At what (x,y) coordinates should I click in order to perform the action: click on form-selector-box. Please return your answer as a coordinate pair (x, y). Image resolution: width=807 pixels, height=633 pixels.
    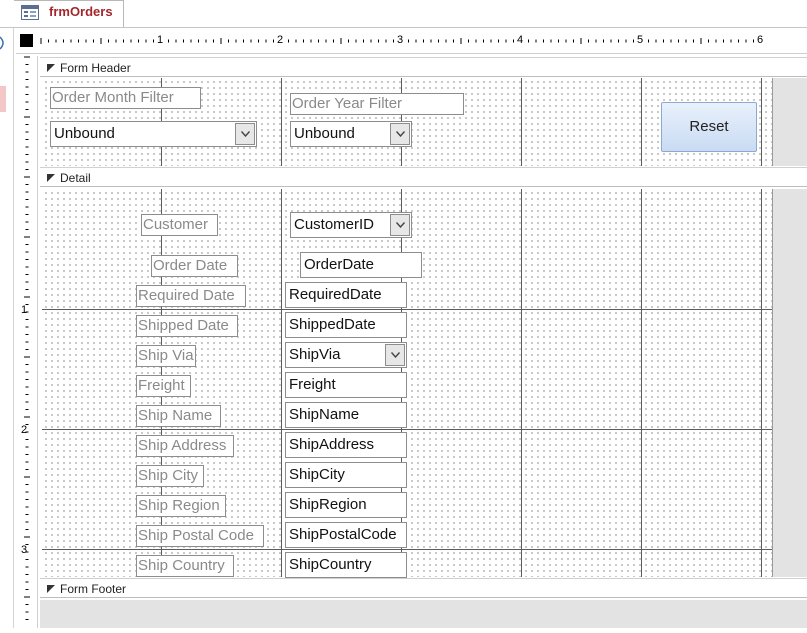
    Looking at the image, I should click on (26, 40).